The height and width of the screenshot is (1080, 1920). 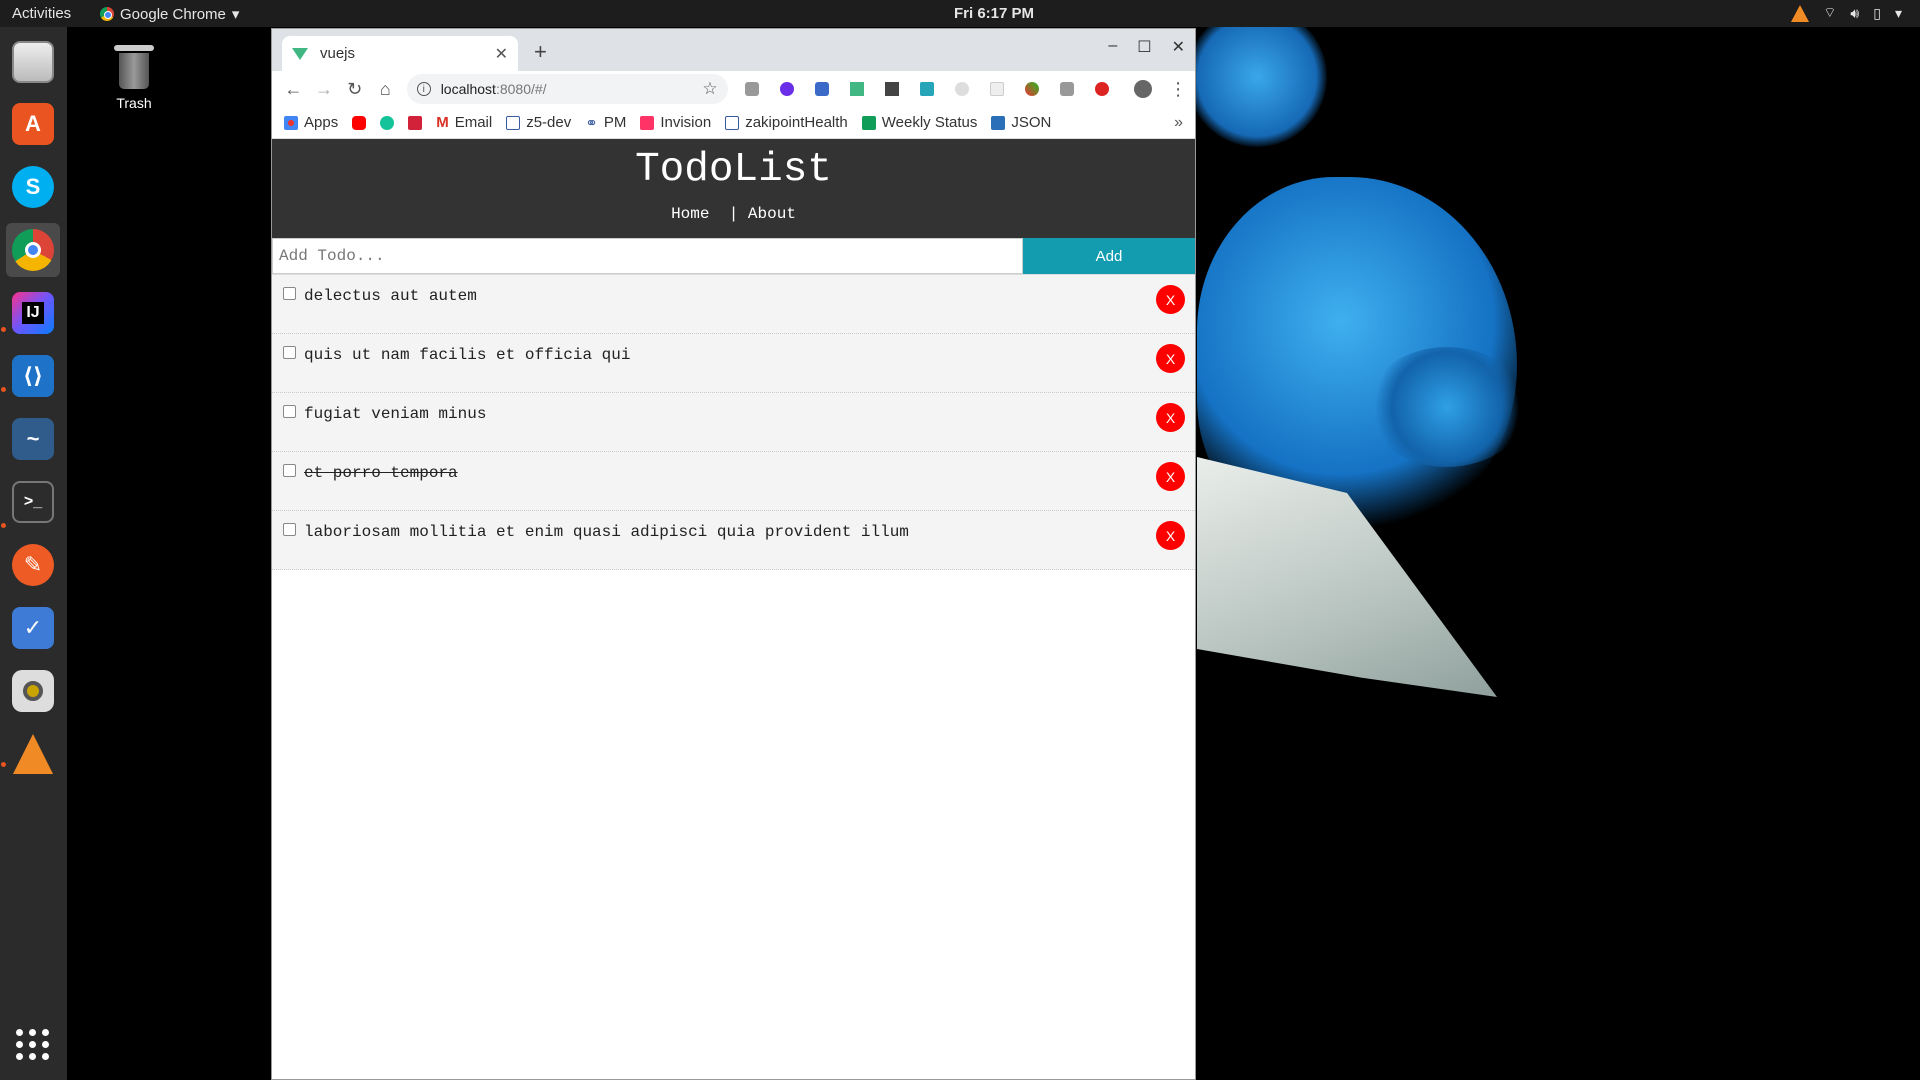 What do you see at coordinates (1112, 47) in the screenshot?
I see `minimize-icon: –` at bounding box center [1112, 47].